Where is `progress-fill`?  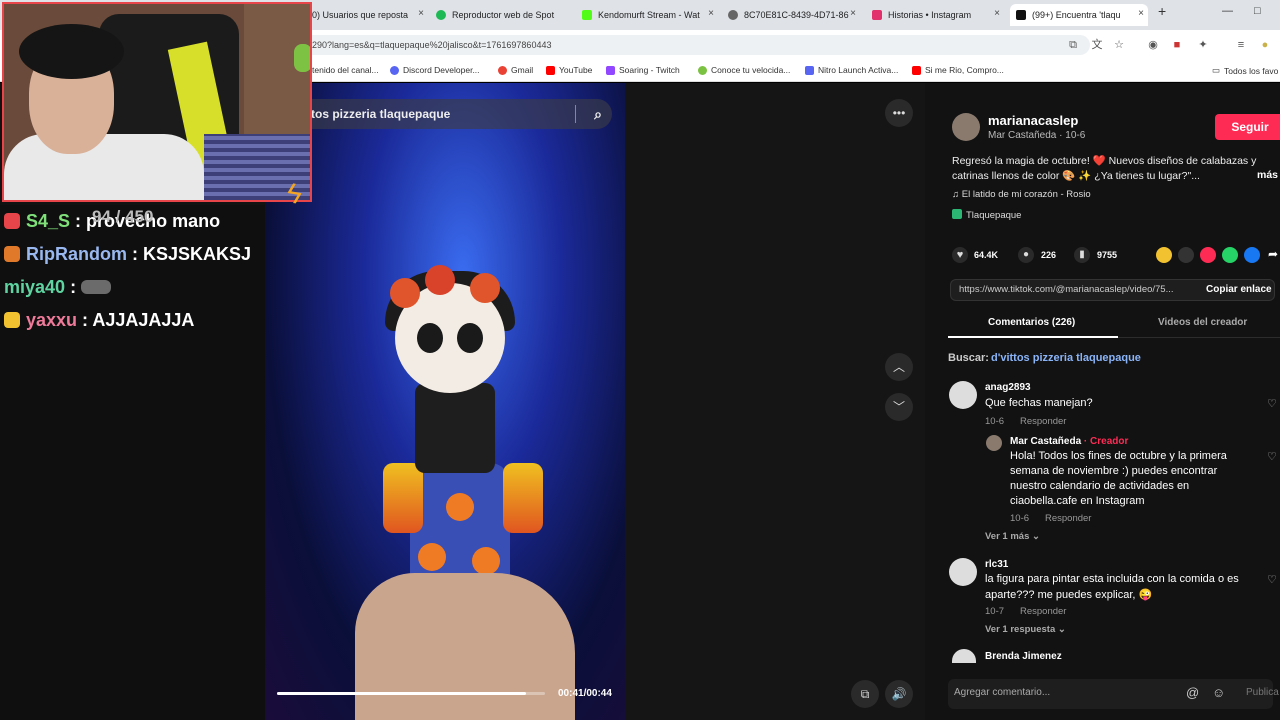
progress-fill is located at coordinates (402, 693).